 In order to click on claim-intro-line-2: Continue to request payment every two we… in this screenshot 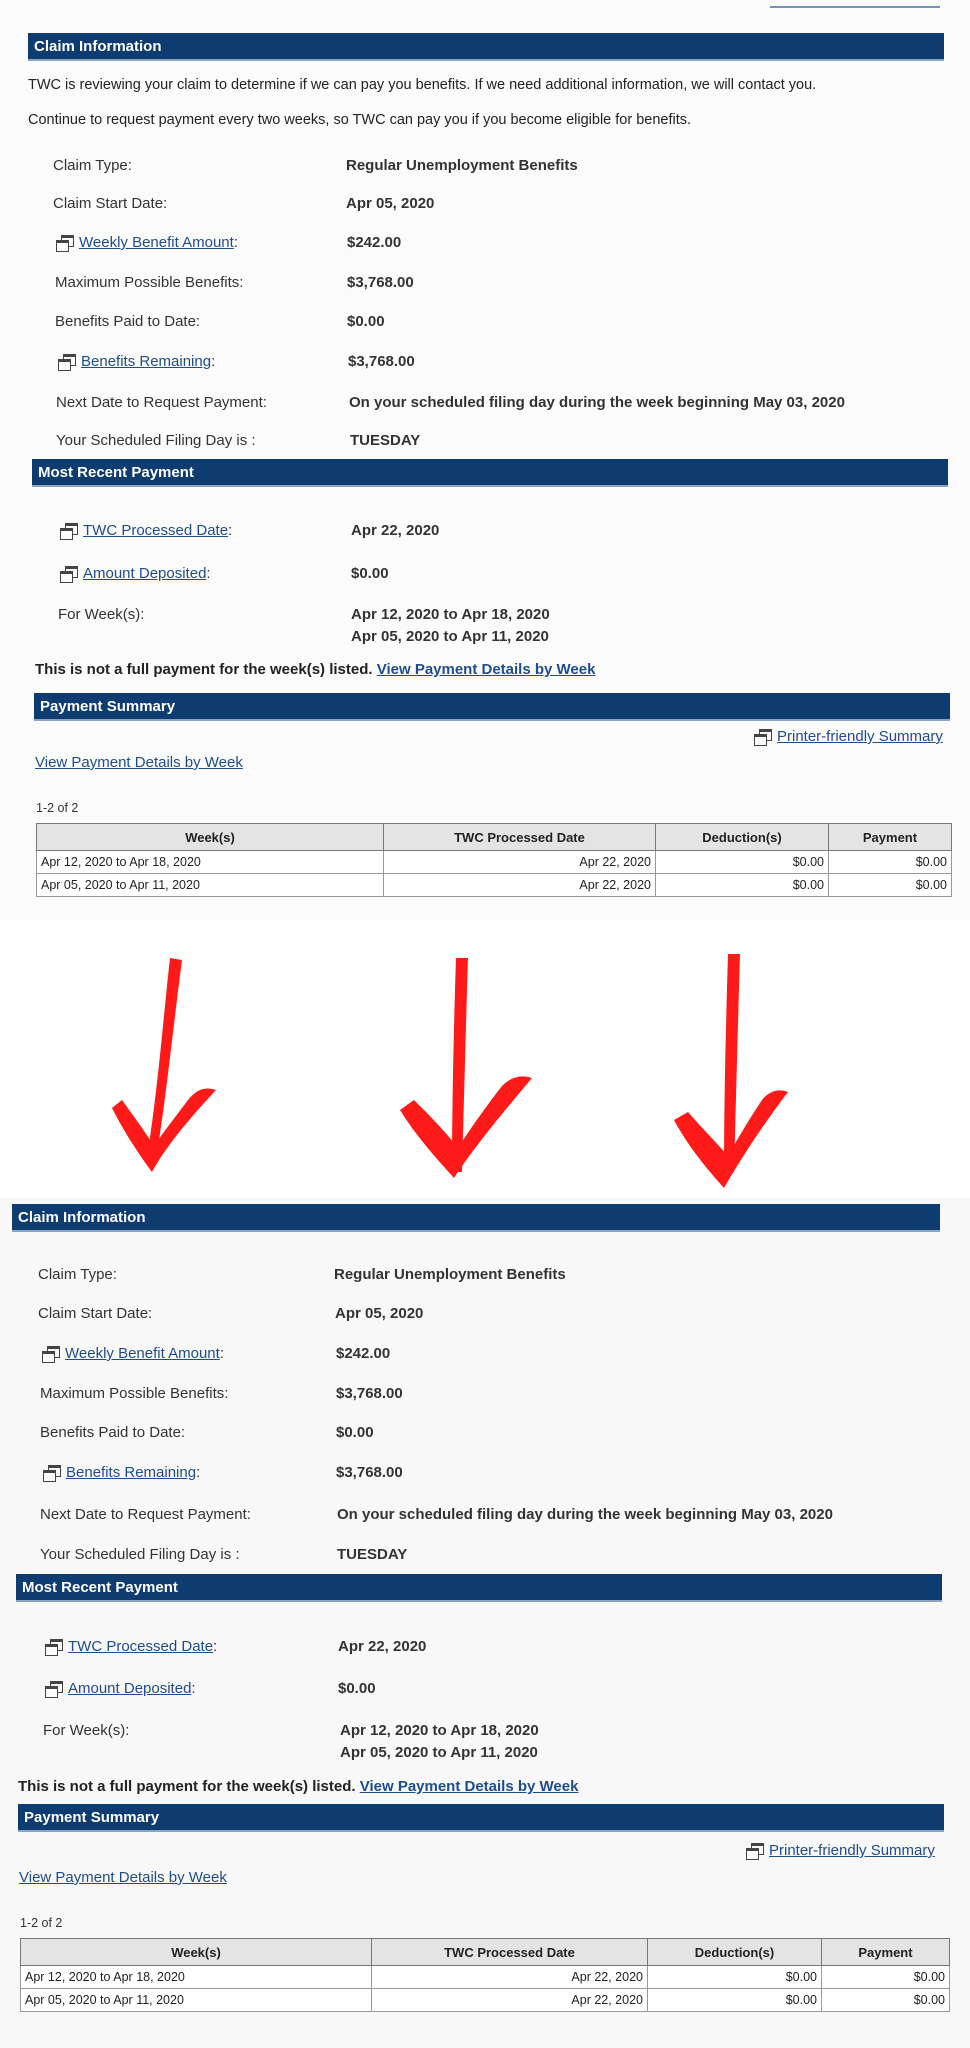, I will do `click(360, 120)`.